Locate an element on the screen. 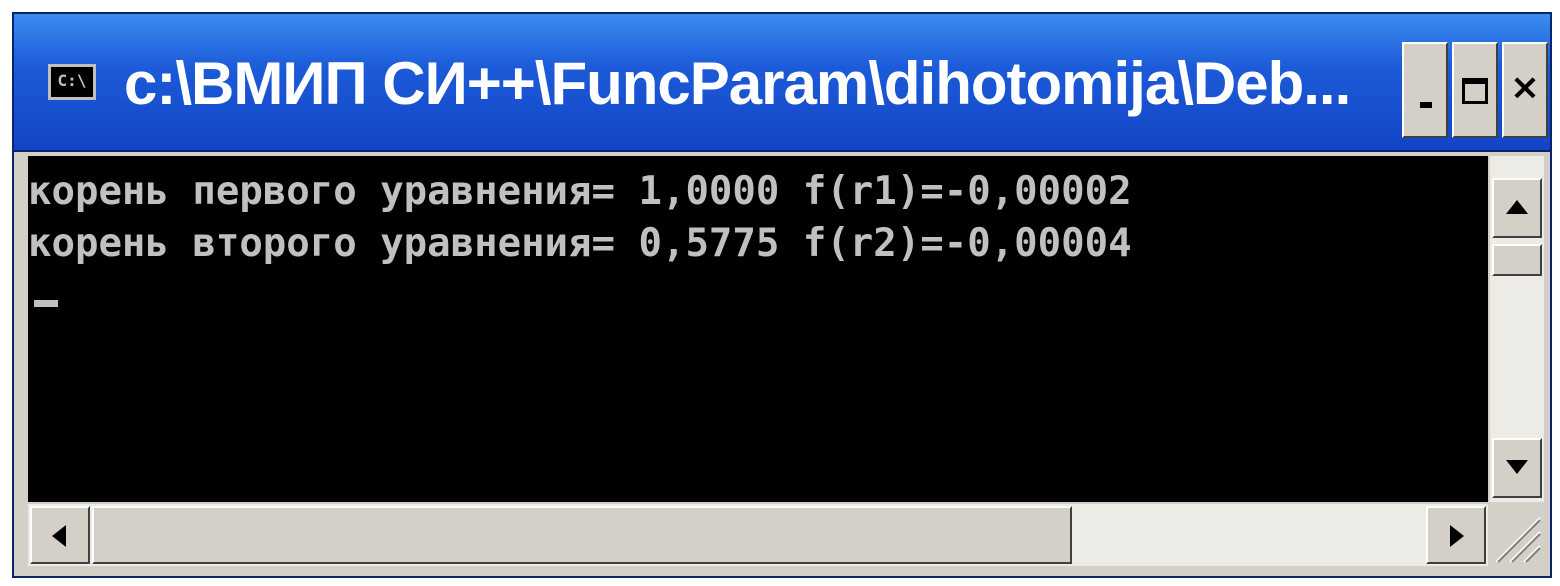  maximize-icon is located at coordinates (1475, 91).